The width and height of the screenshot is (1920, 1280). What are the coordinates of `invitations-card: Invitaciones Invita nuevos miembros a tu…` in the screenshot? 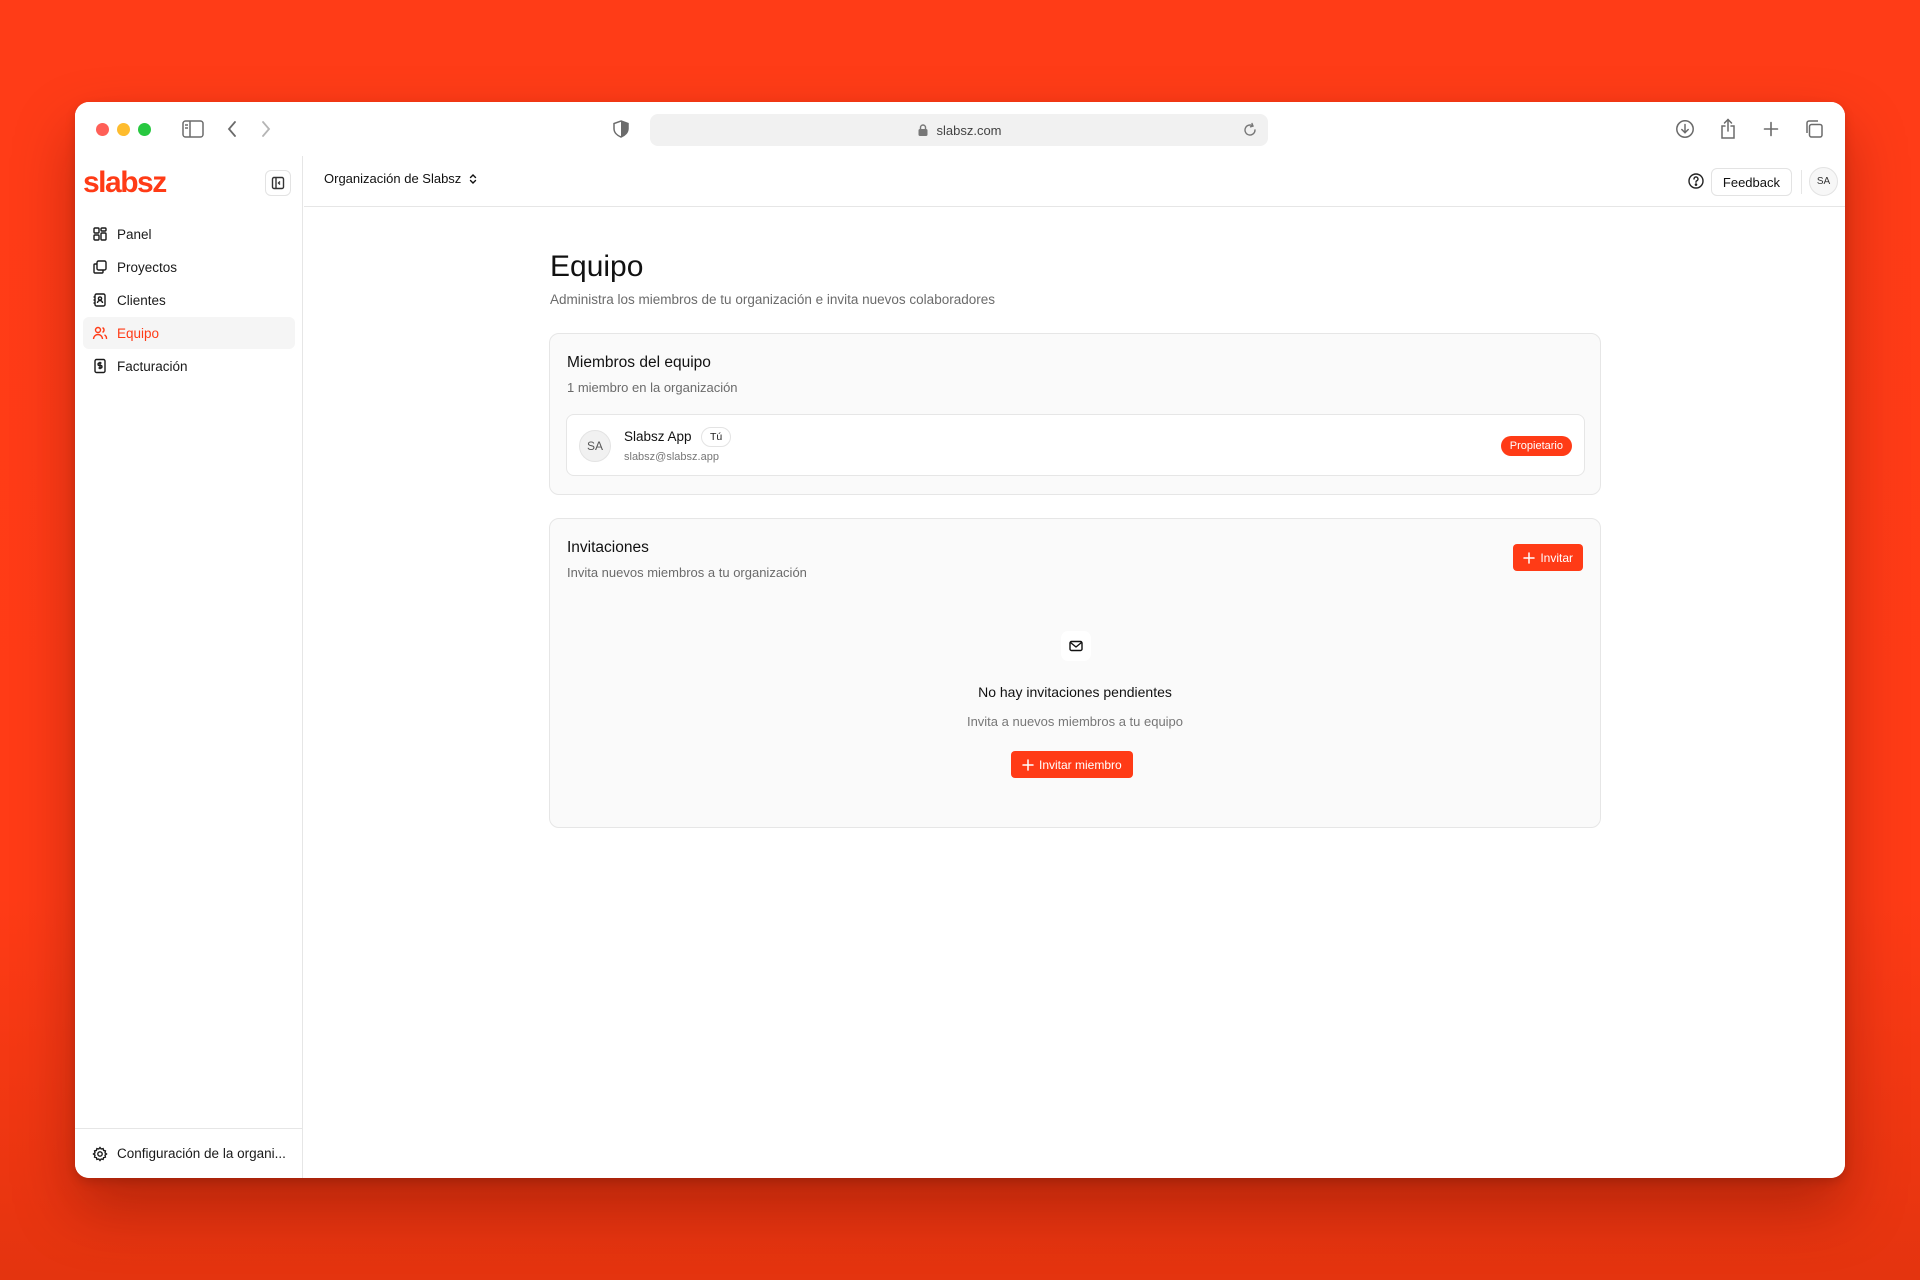 It's located at (1075, 673).